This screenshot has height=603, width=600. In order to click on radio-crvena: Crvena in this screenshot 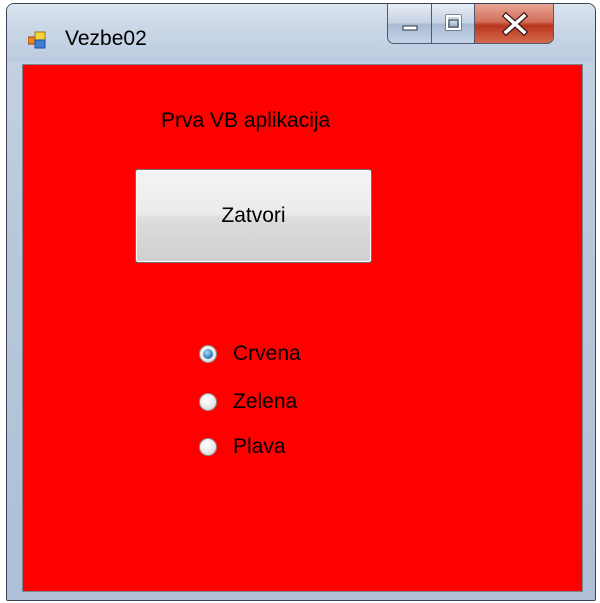, I will do `click(250, 354)`.